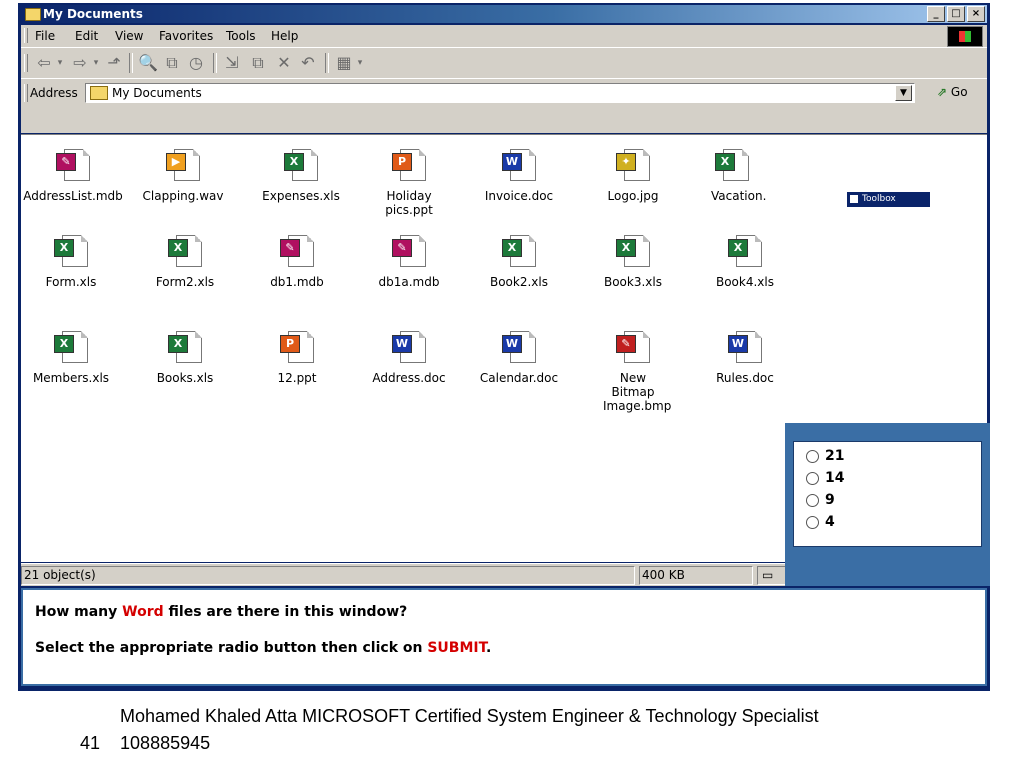 This screenshot has width=1024, height=768. What do you see at coordinates (165, 743) in the screenshot?
I see `phone-number: 108885945` at bounding box center [165, 743].